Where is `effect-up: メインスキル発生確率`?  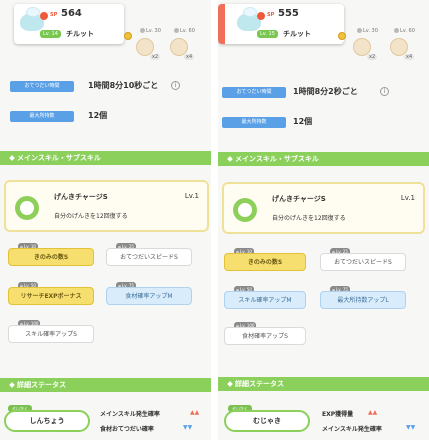 effect-up: メインスキル発生確率 is located at coordinates (130, 414).